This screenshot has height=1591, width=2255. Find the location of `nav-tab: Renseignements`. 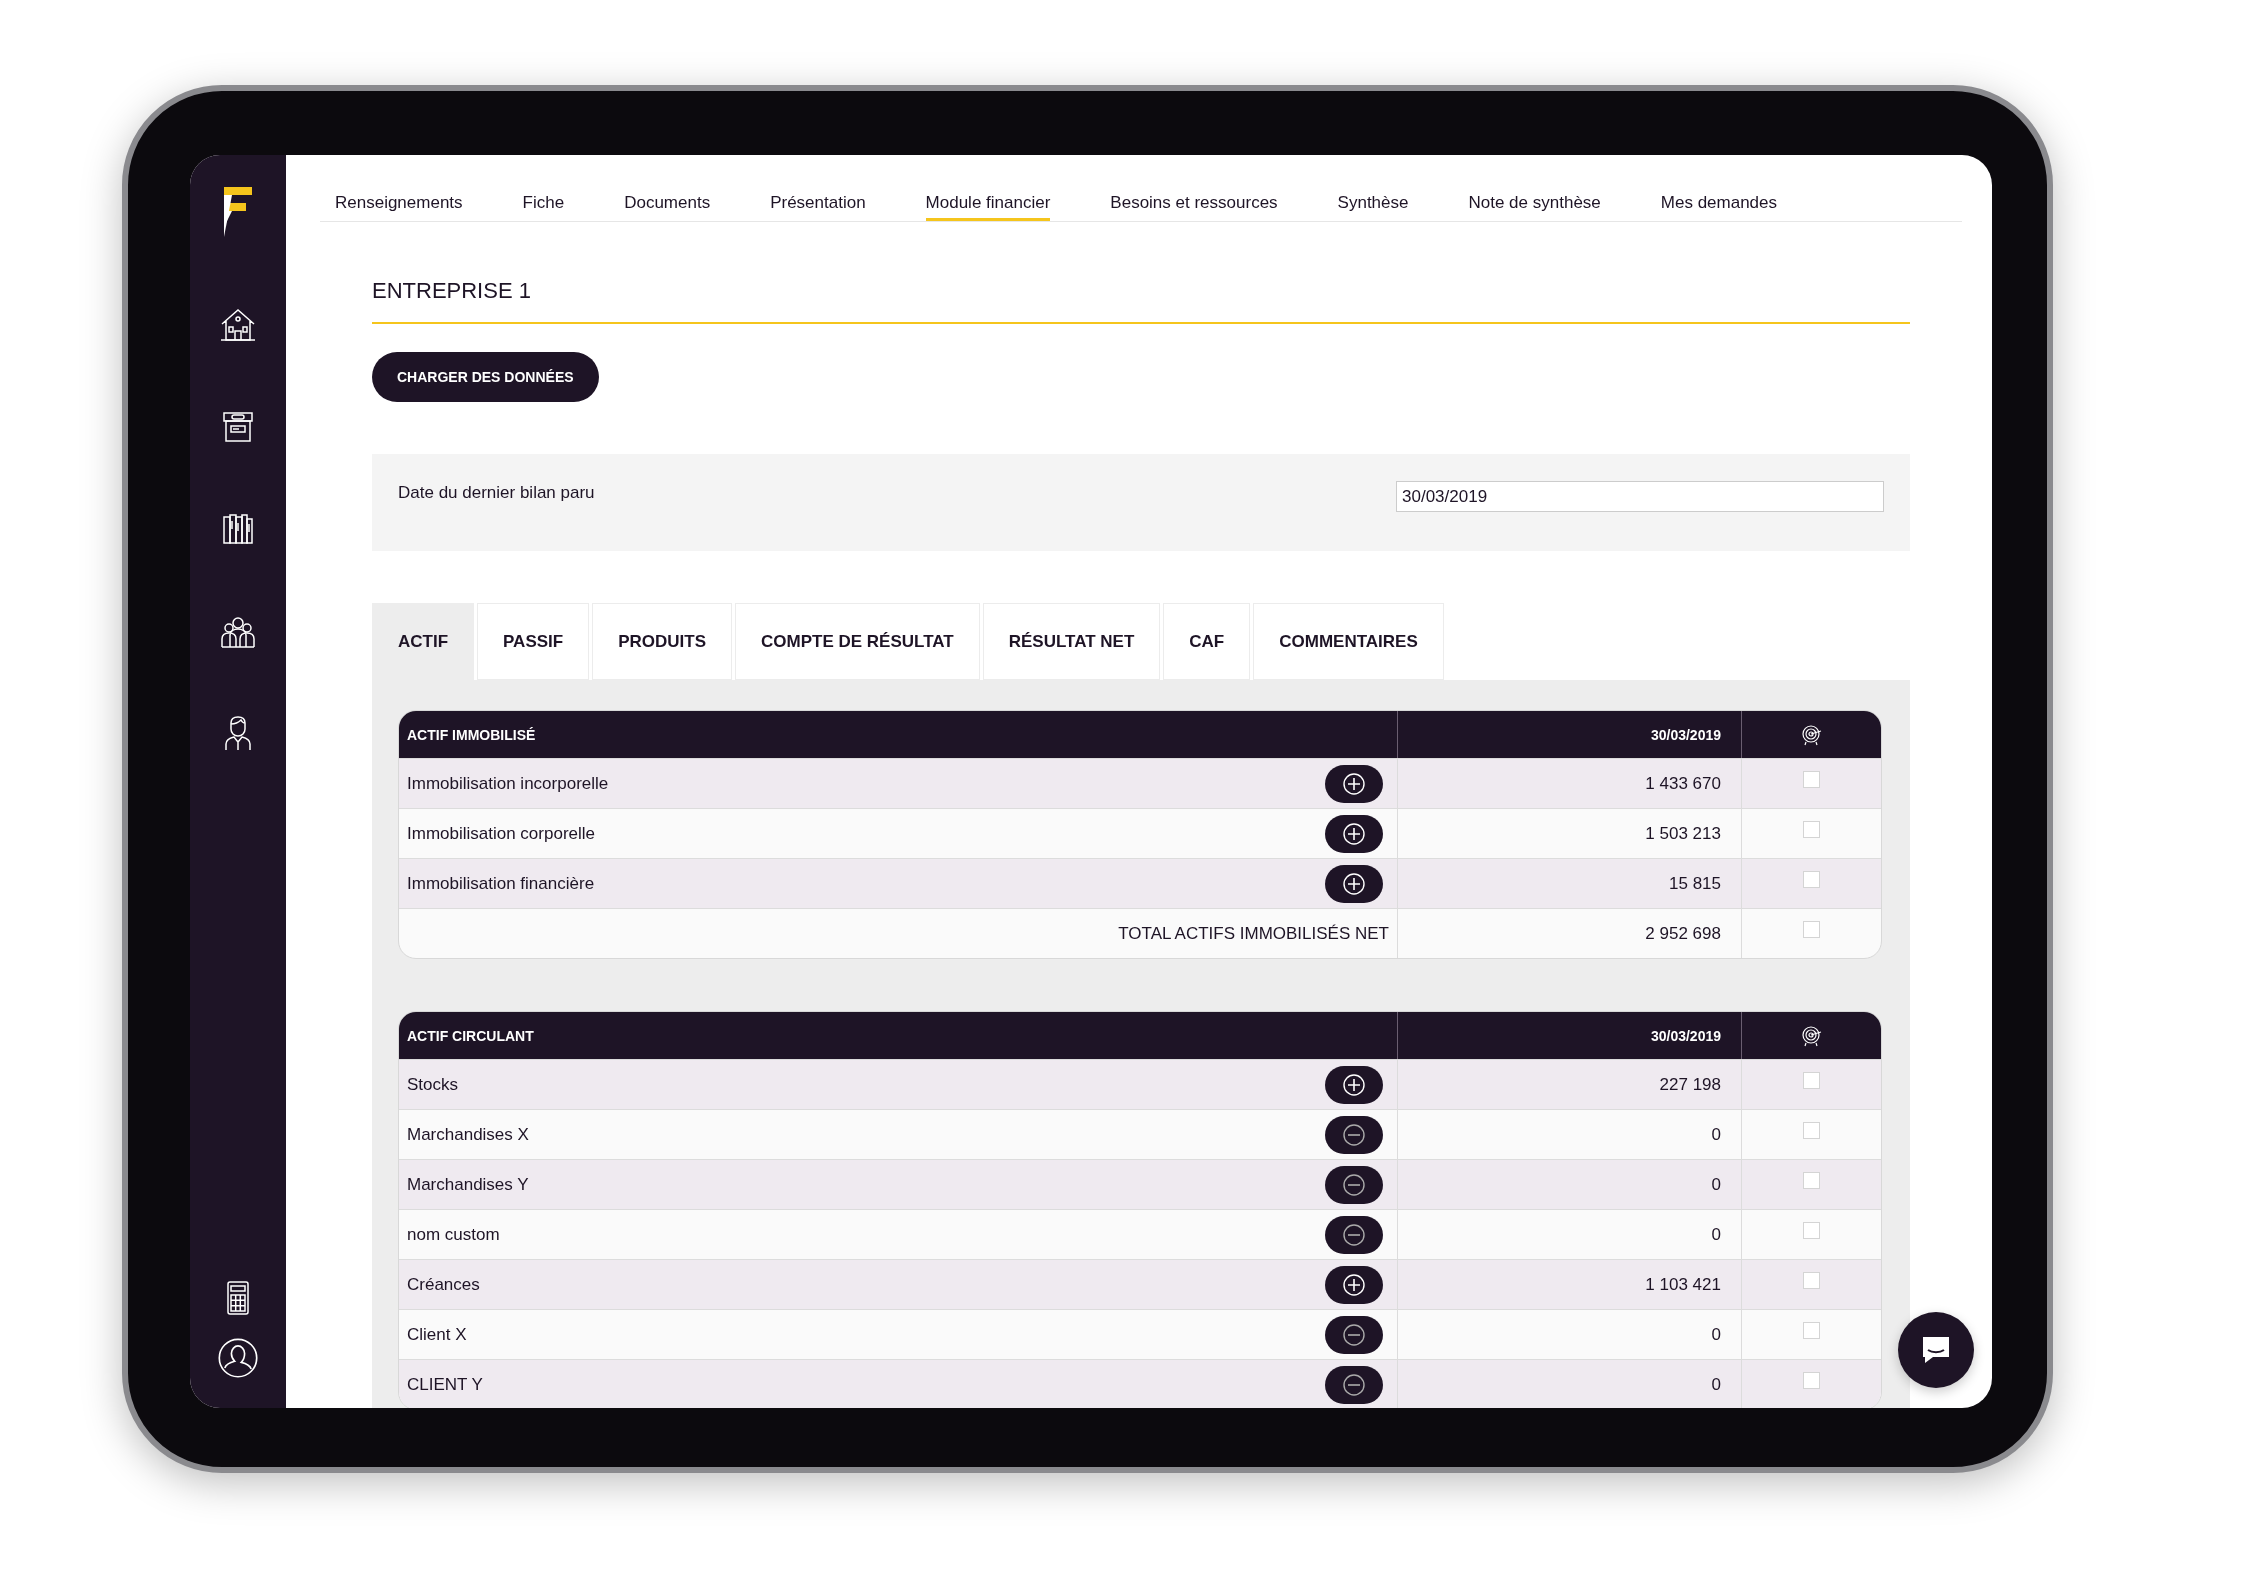

nav-tab: Renseignements is located at coordinates (399, 207).